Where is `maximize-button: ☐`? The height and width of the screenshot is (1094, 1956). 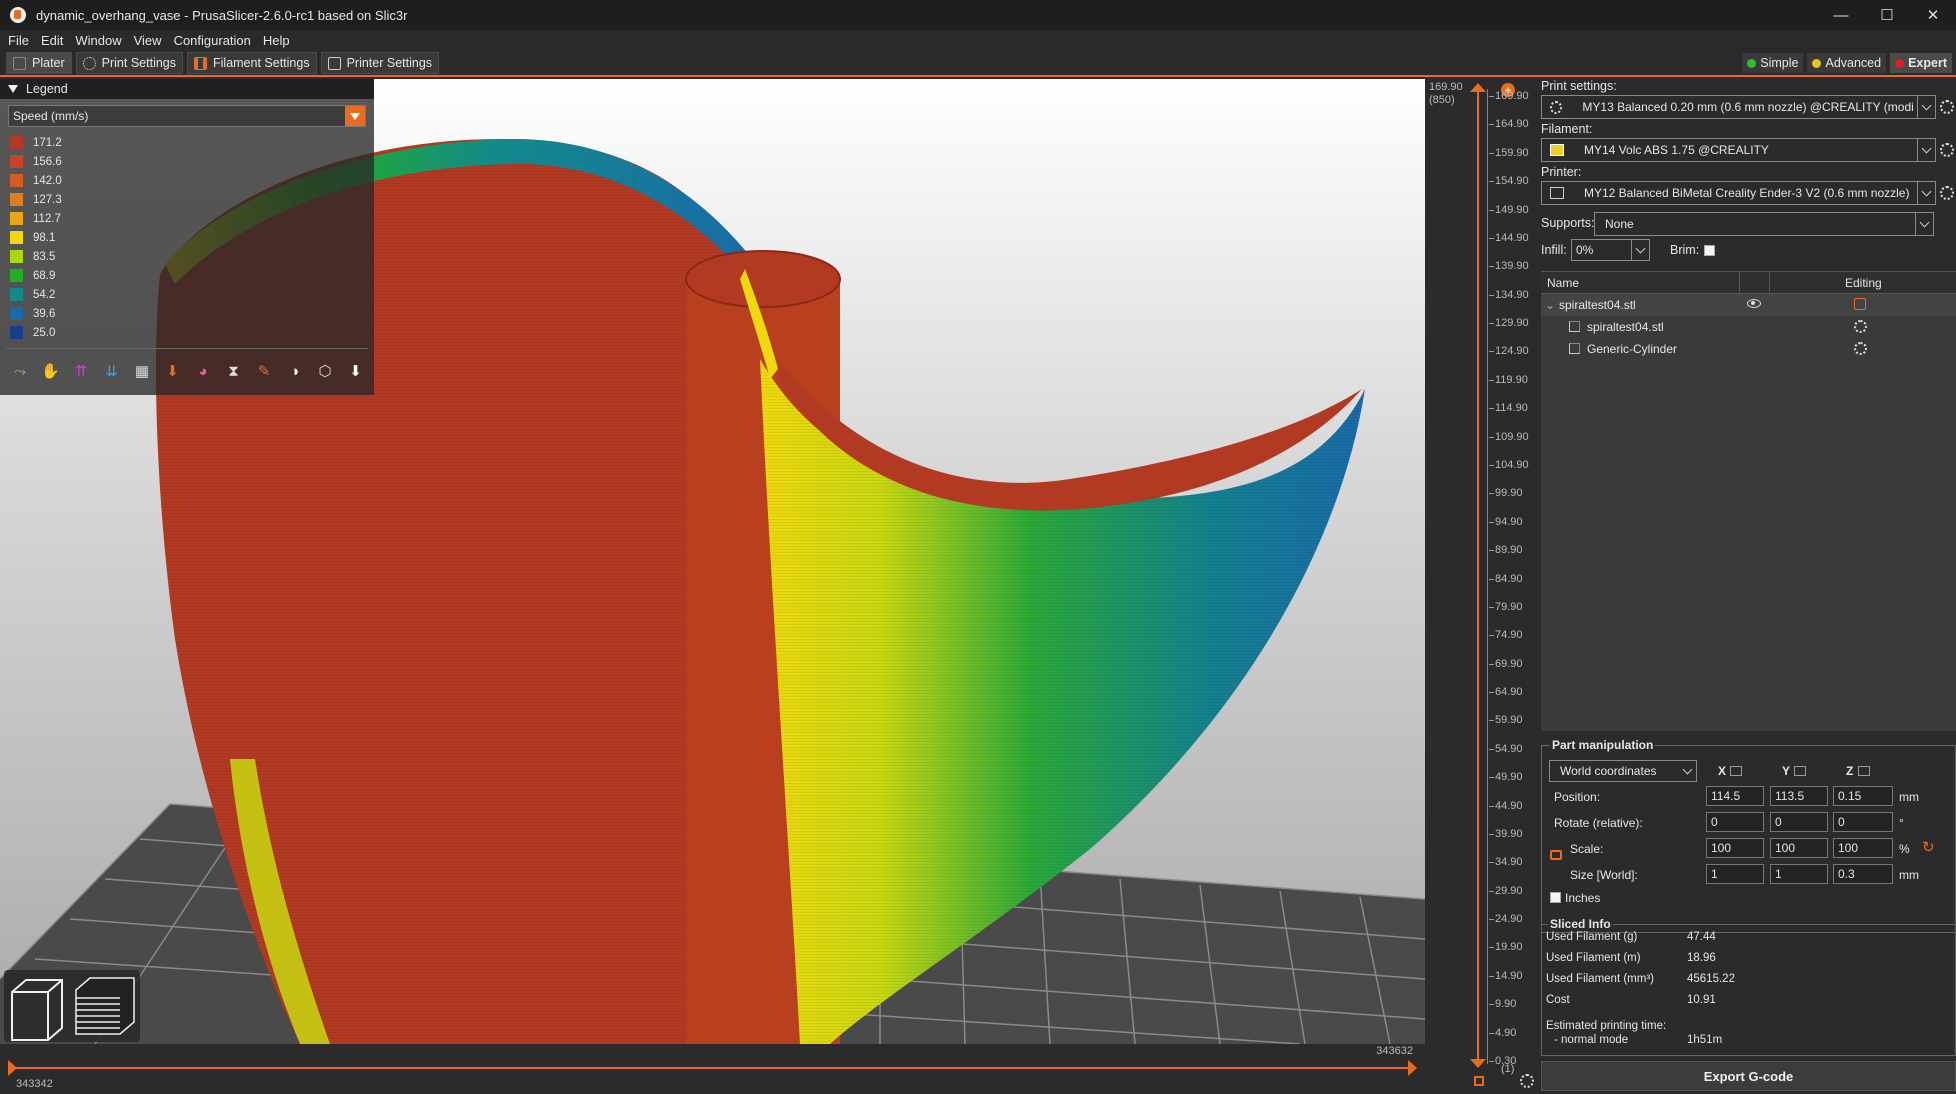
maximize-button: ☐ is located at coordinates (1887, 15).